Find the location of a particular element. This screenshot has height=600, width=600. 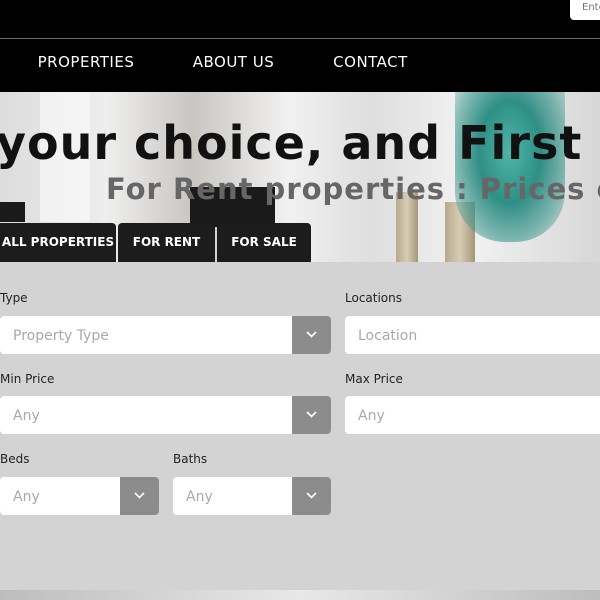

tab-all-properties: ALL PROPERTIES is located at coordinates (58, 242).